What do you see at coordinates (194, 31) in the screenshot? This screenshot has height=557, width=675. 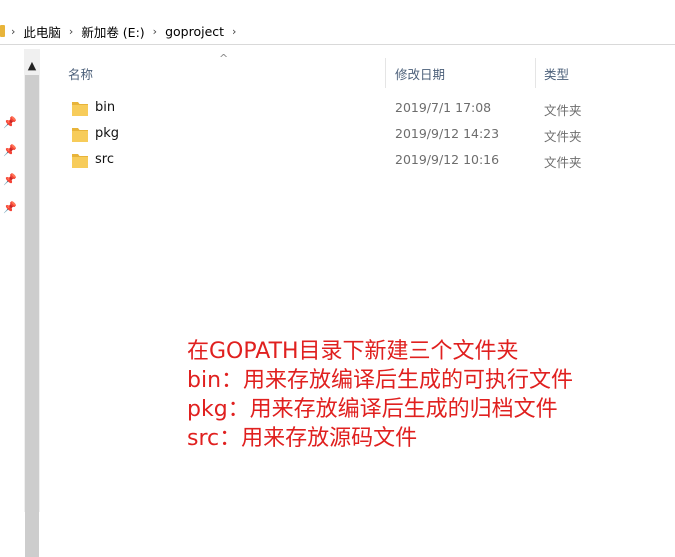 I see `breadcrumb-goproject: goproject` at bounding box center [194, 31].